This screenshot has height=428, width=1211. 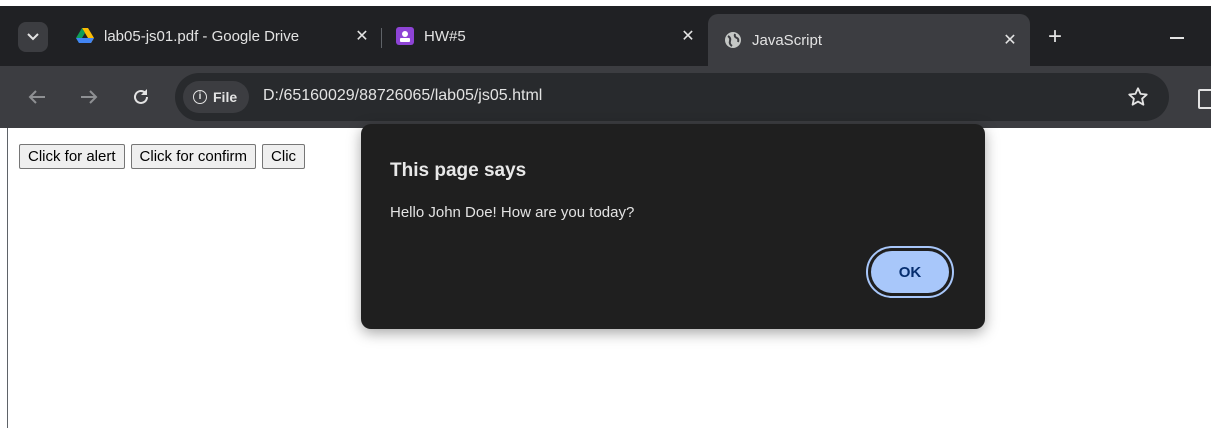 I want to click on reload-icon, so click(x=141, y=96).